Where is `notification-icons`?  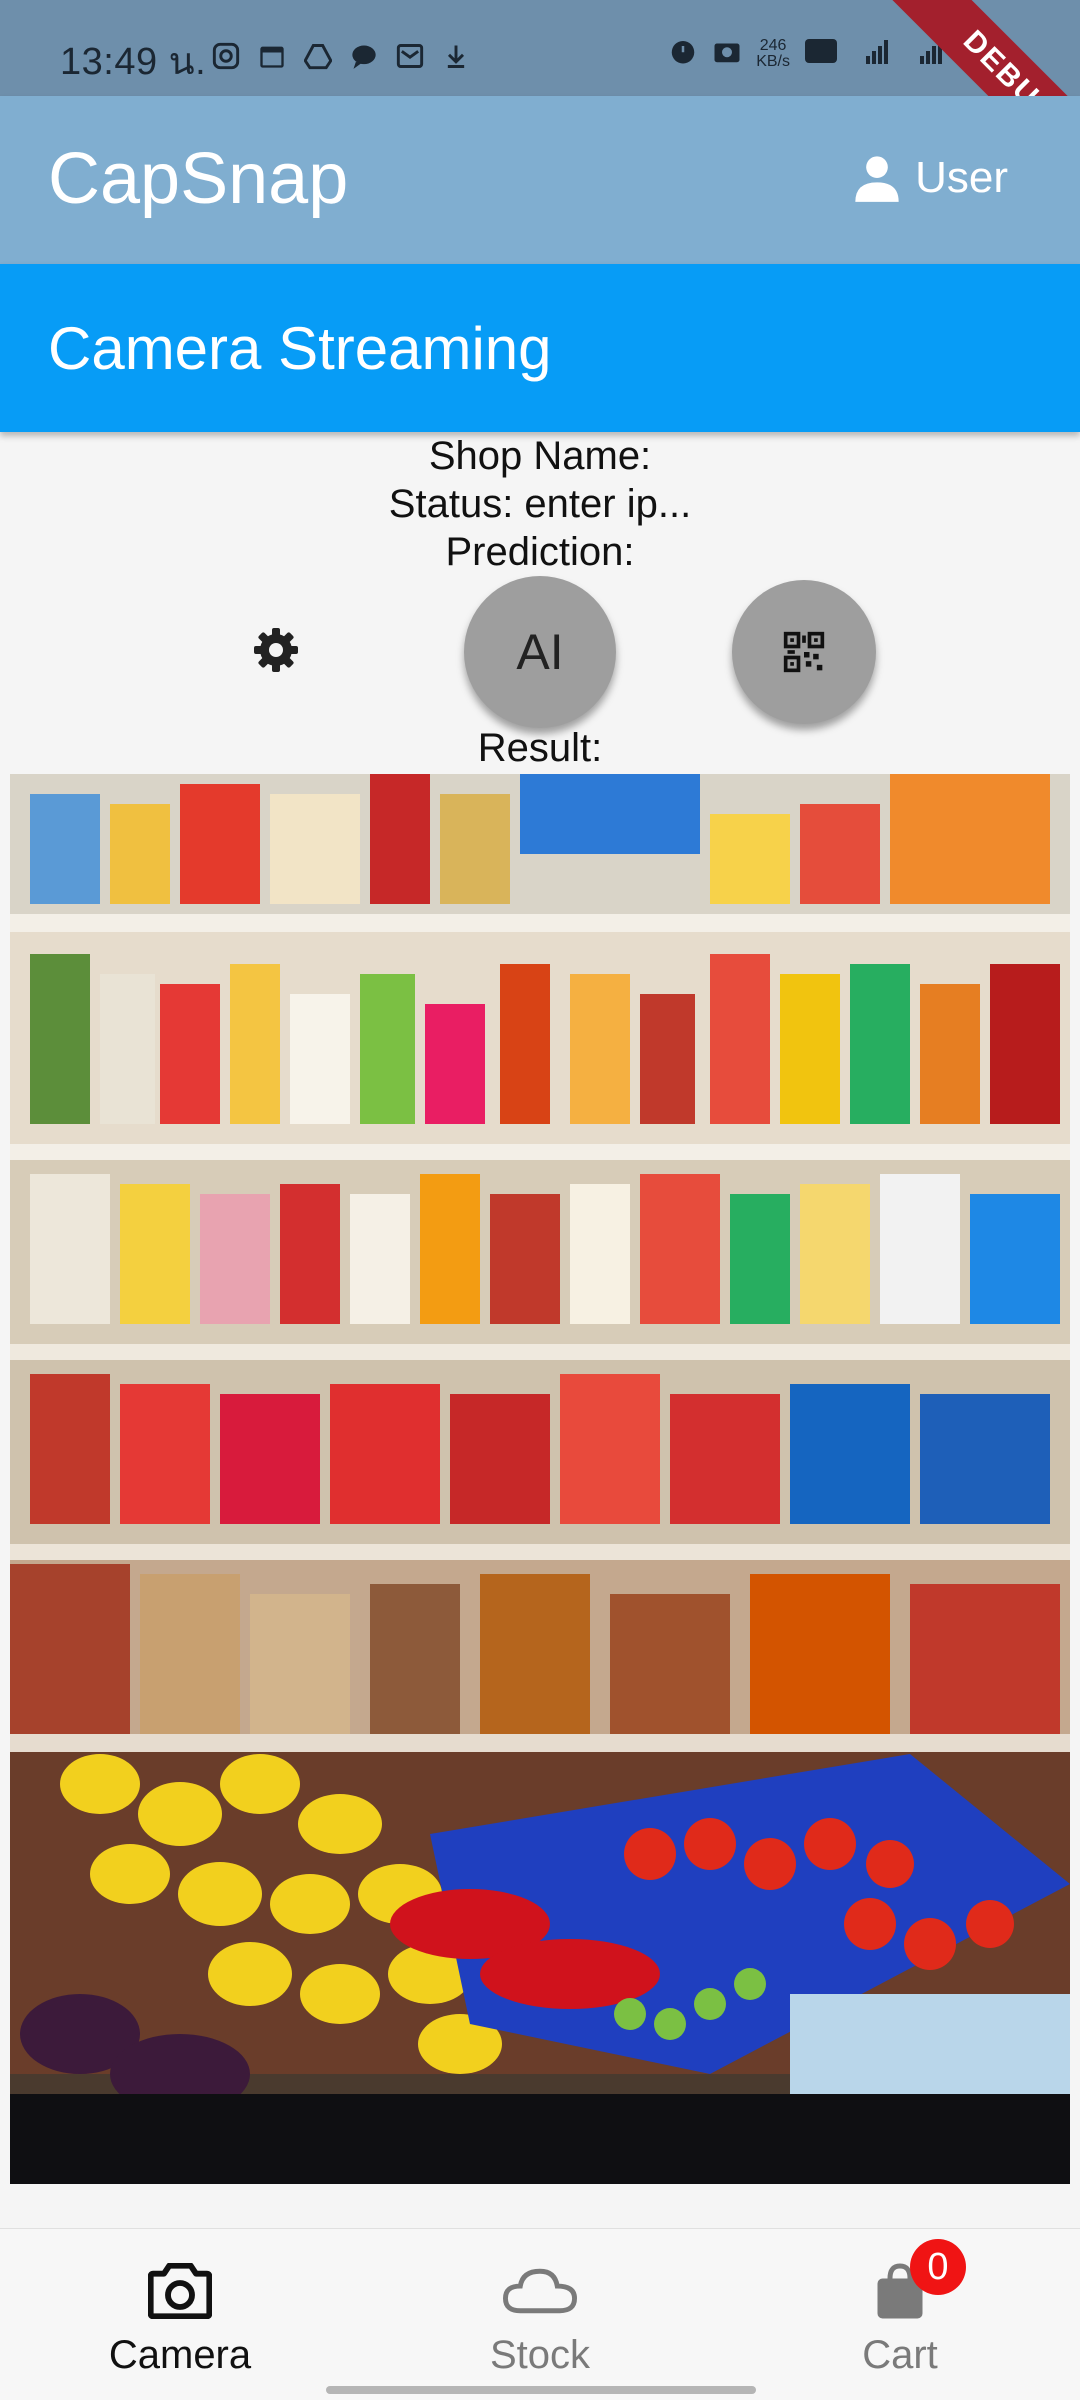
notification-icons is located at coordinates (341, 56).